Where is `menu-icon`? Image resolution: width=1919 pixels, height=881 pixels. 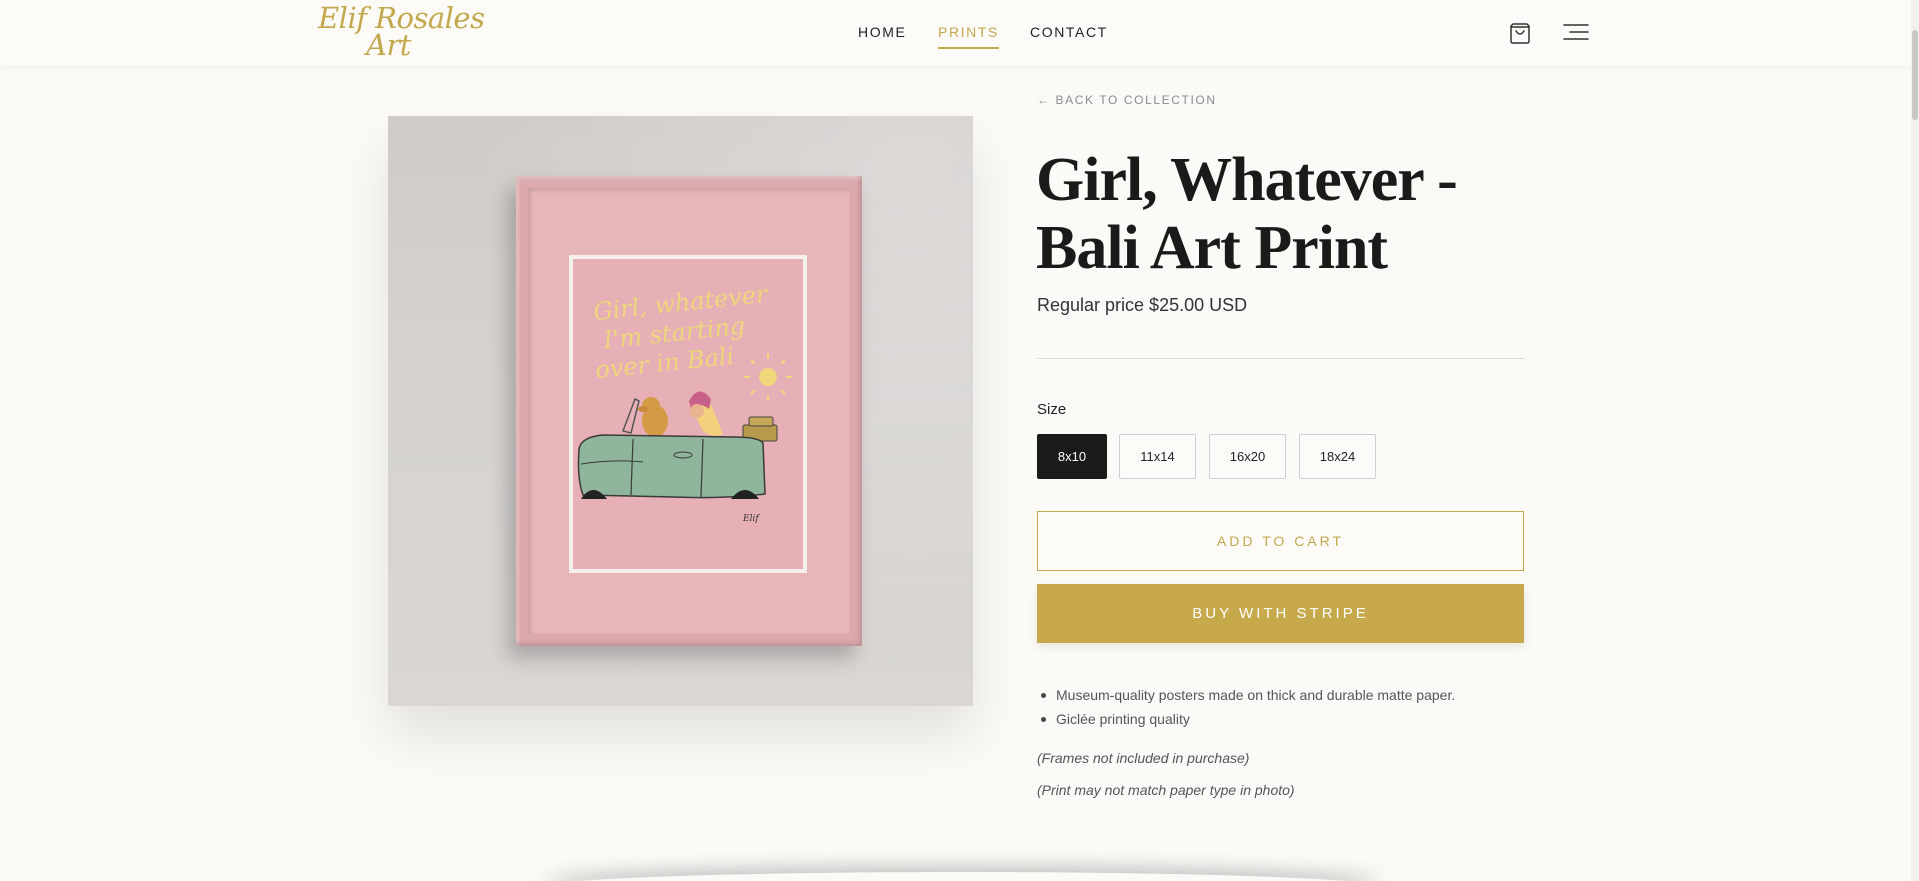 menu-icon is located at coordinates (1576, 33).